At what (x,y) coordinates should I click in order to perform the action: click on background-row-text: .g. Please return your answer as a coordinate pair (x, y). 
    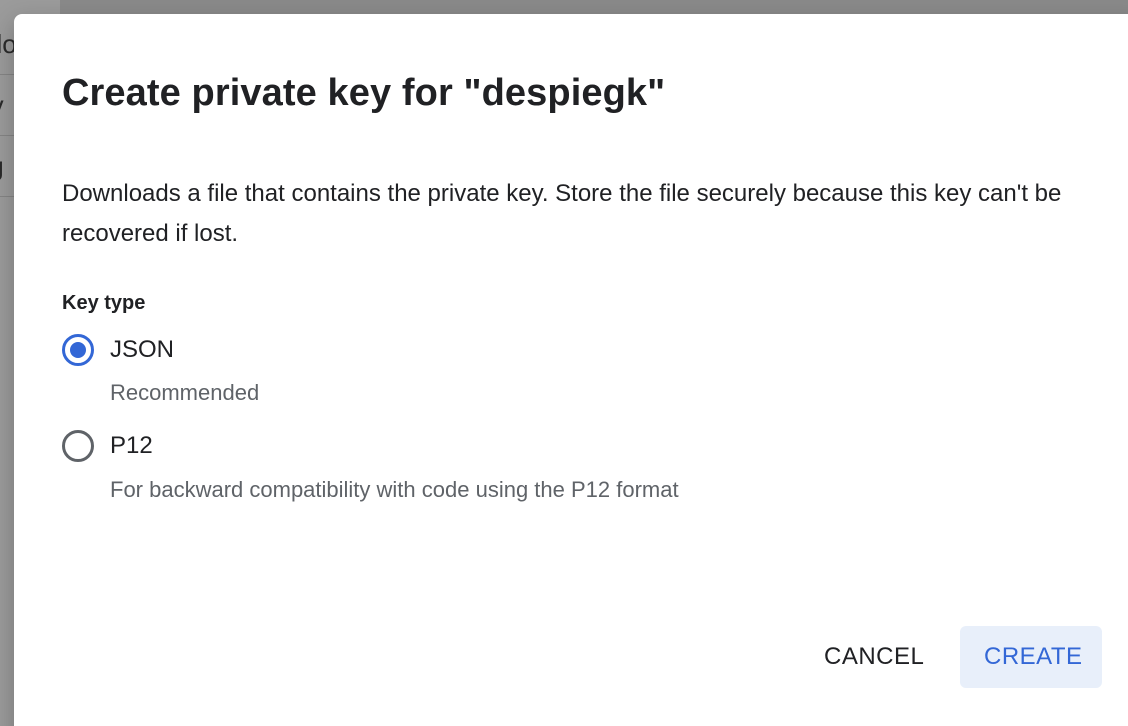
    Looking at the image, I should click on (2, 166).